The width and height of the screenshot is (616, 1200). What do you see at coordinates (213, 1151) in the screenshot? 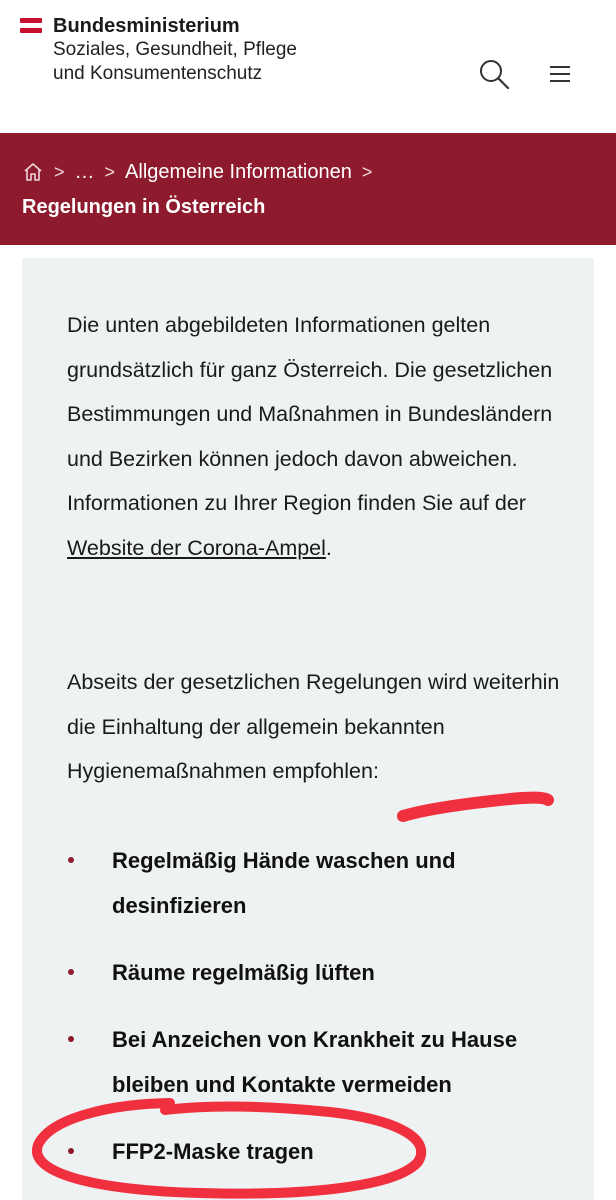
I see `list-item-text: FFP2-Maske tragen` at bounding box center [213, 1151].